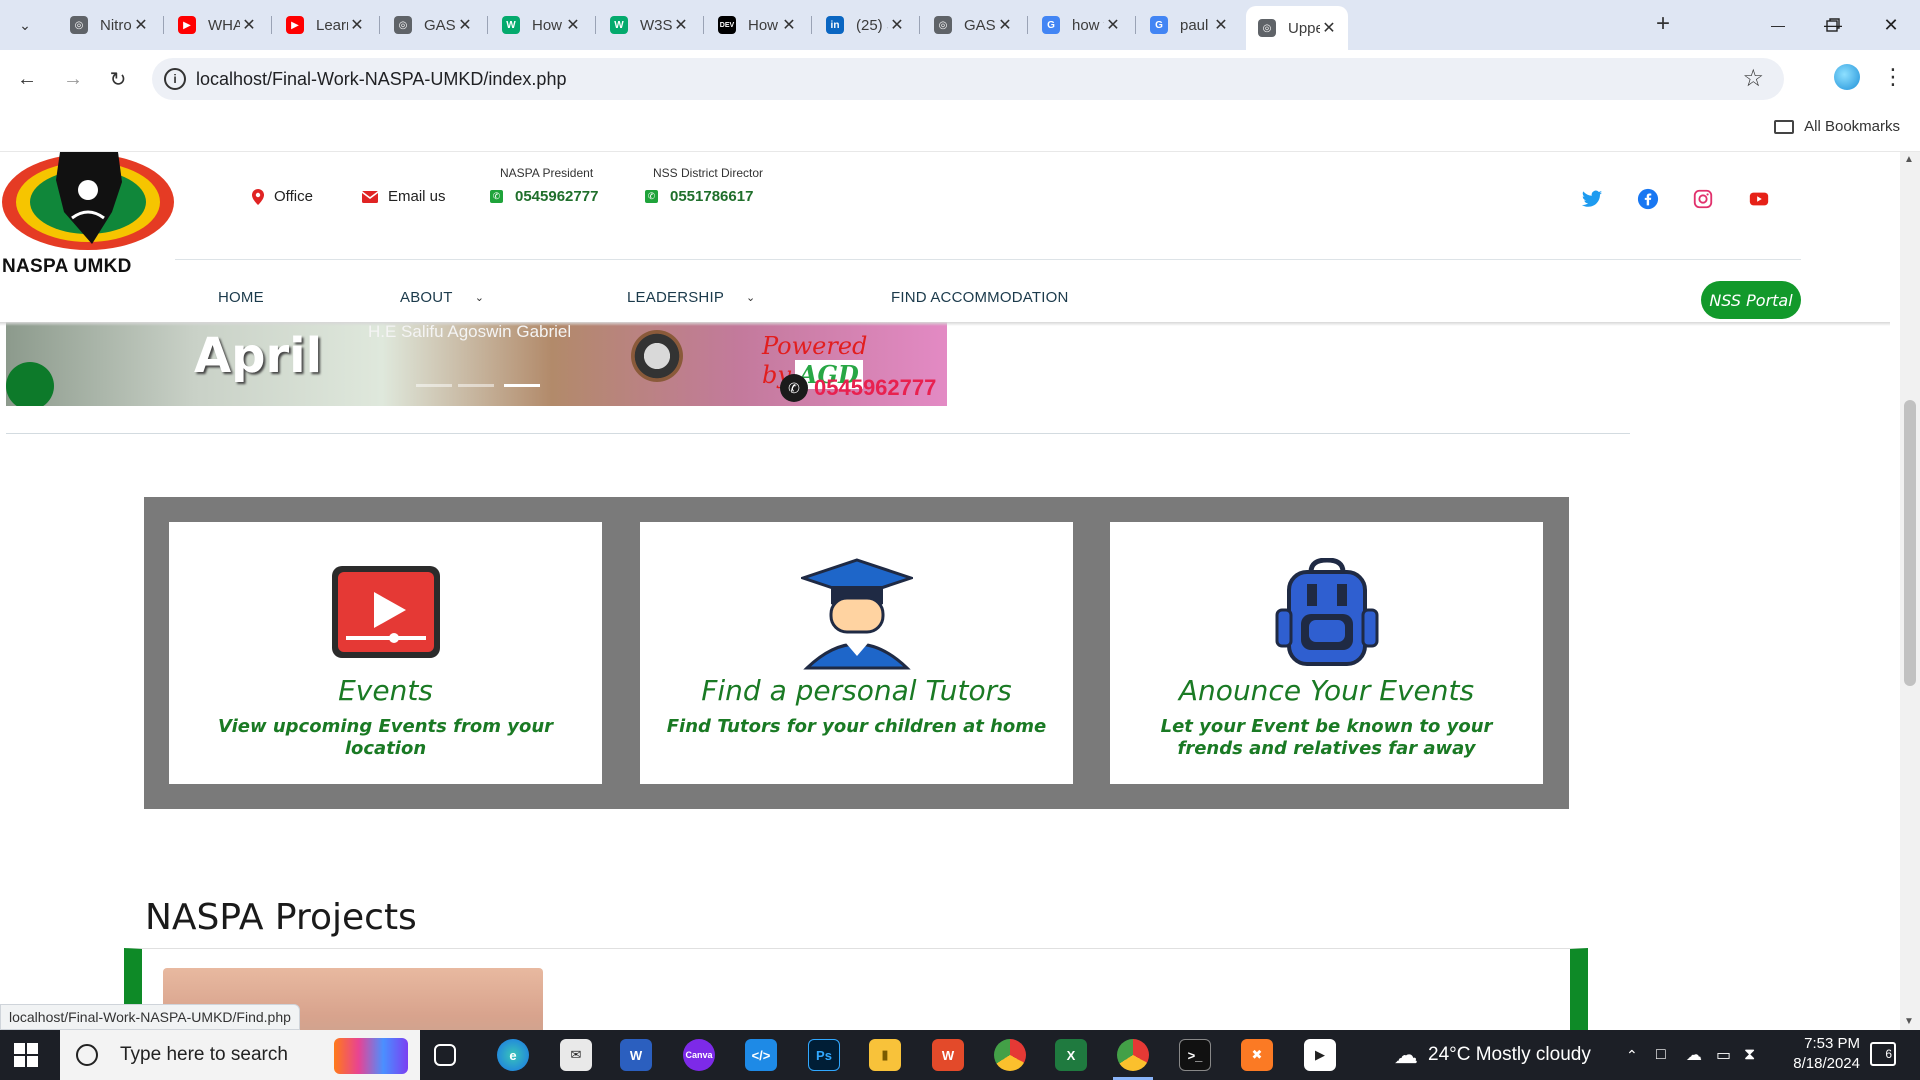 The image size is (1920, 1080). What do you see at coordinates (1749, 1055) in the screenshot?
I see `wifi-icon: ⧗` at bounding box center [1749, 1055].